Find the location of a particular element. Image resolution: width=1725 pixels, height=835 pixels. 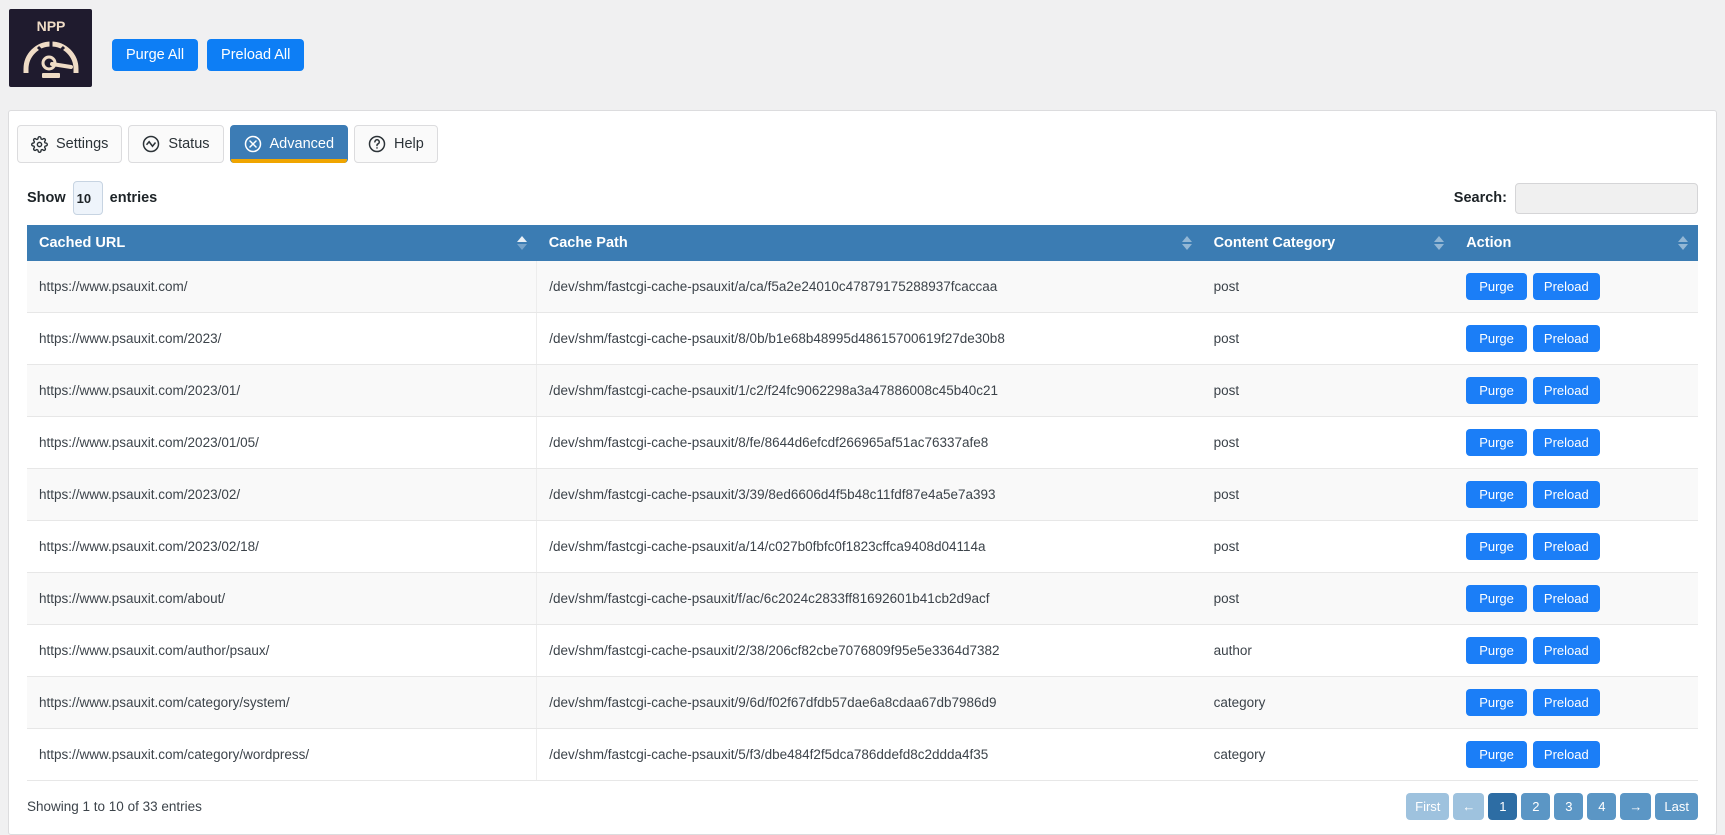

cell-cached-url: https://www.psauxit.com/author/psaux/ is located at coordinates (282, 650).